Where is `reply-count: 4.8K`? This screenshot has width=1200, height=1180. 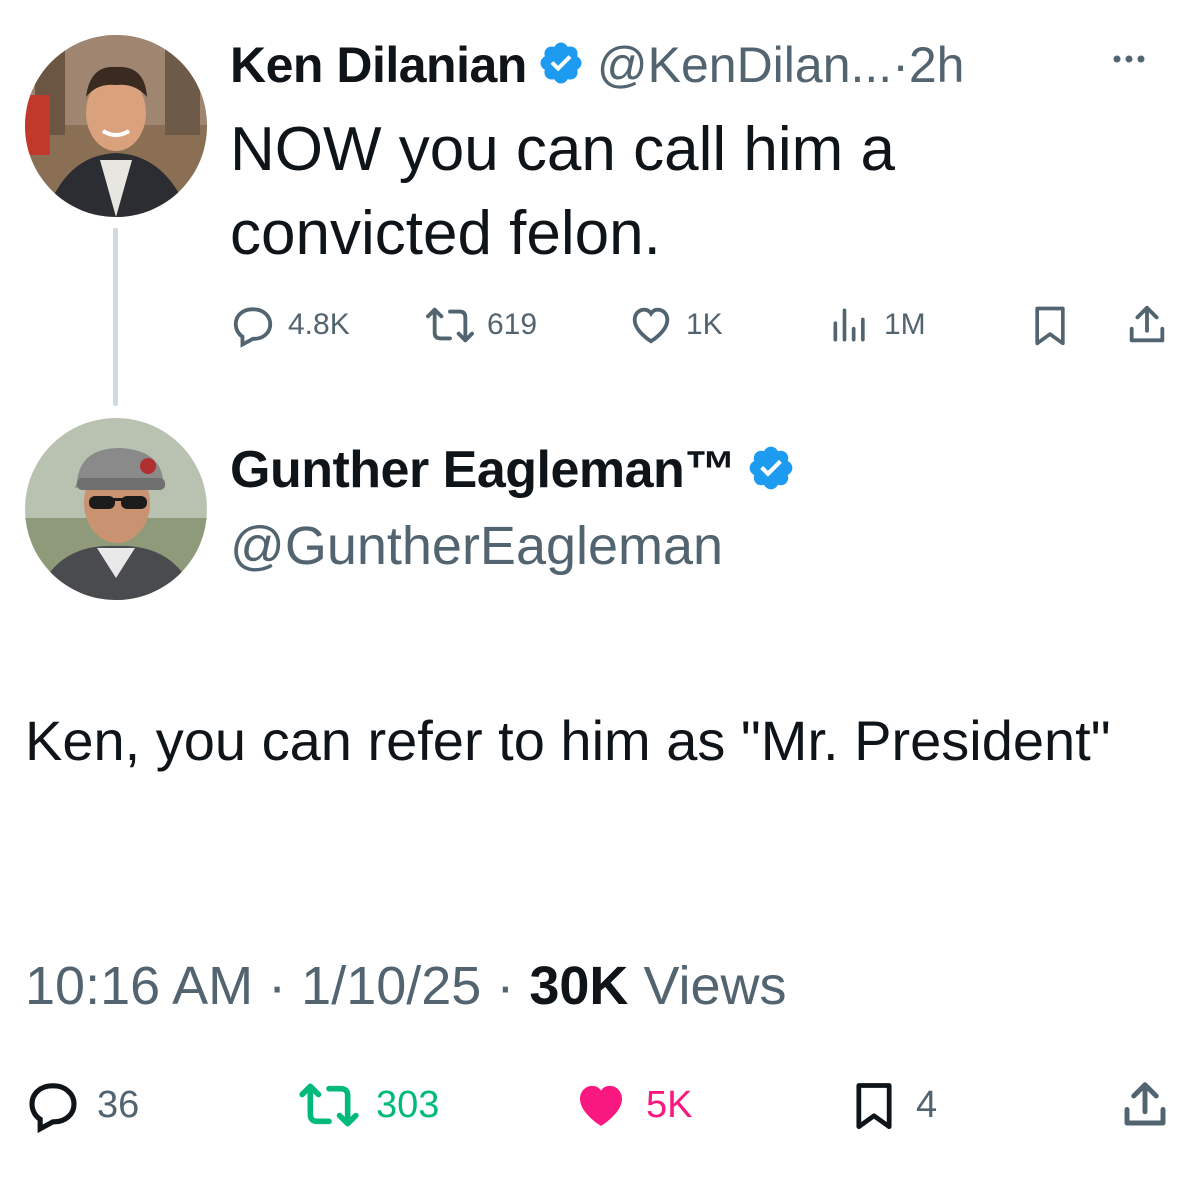
reply-count: 4.8K is located at coordinates (319, 324).